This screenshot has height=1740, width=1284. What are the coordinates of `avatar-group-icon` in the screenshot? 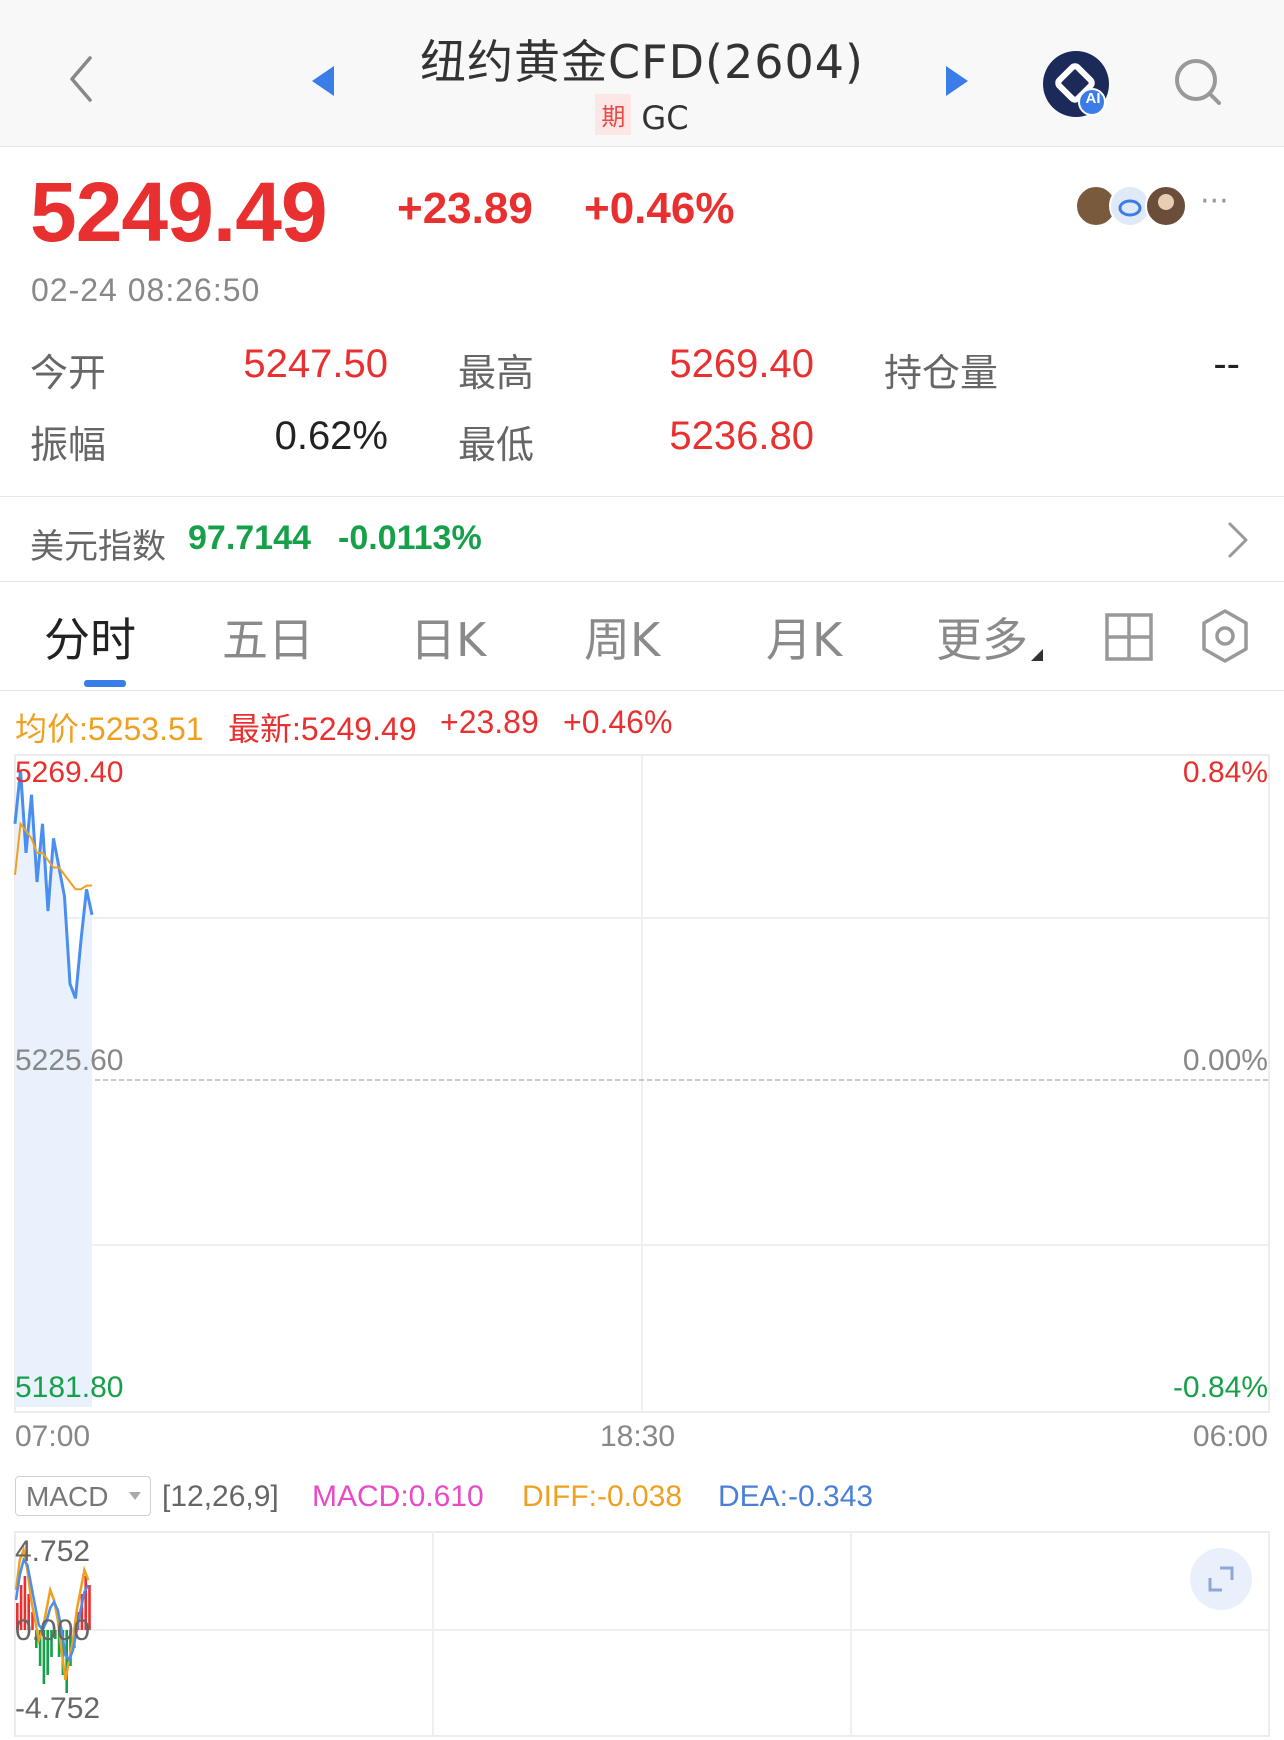 It's located at (1131, 206).